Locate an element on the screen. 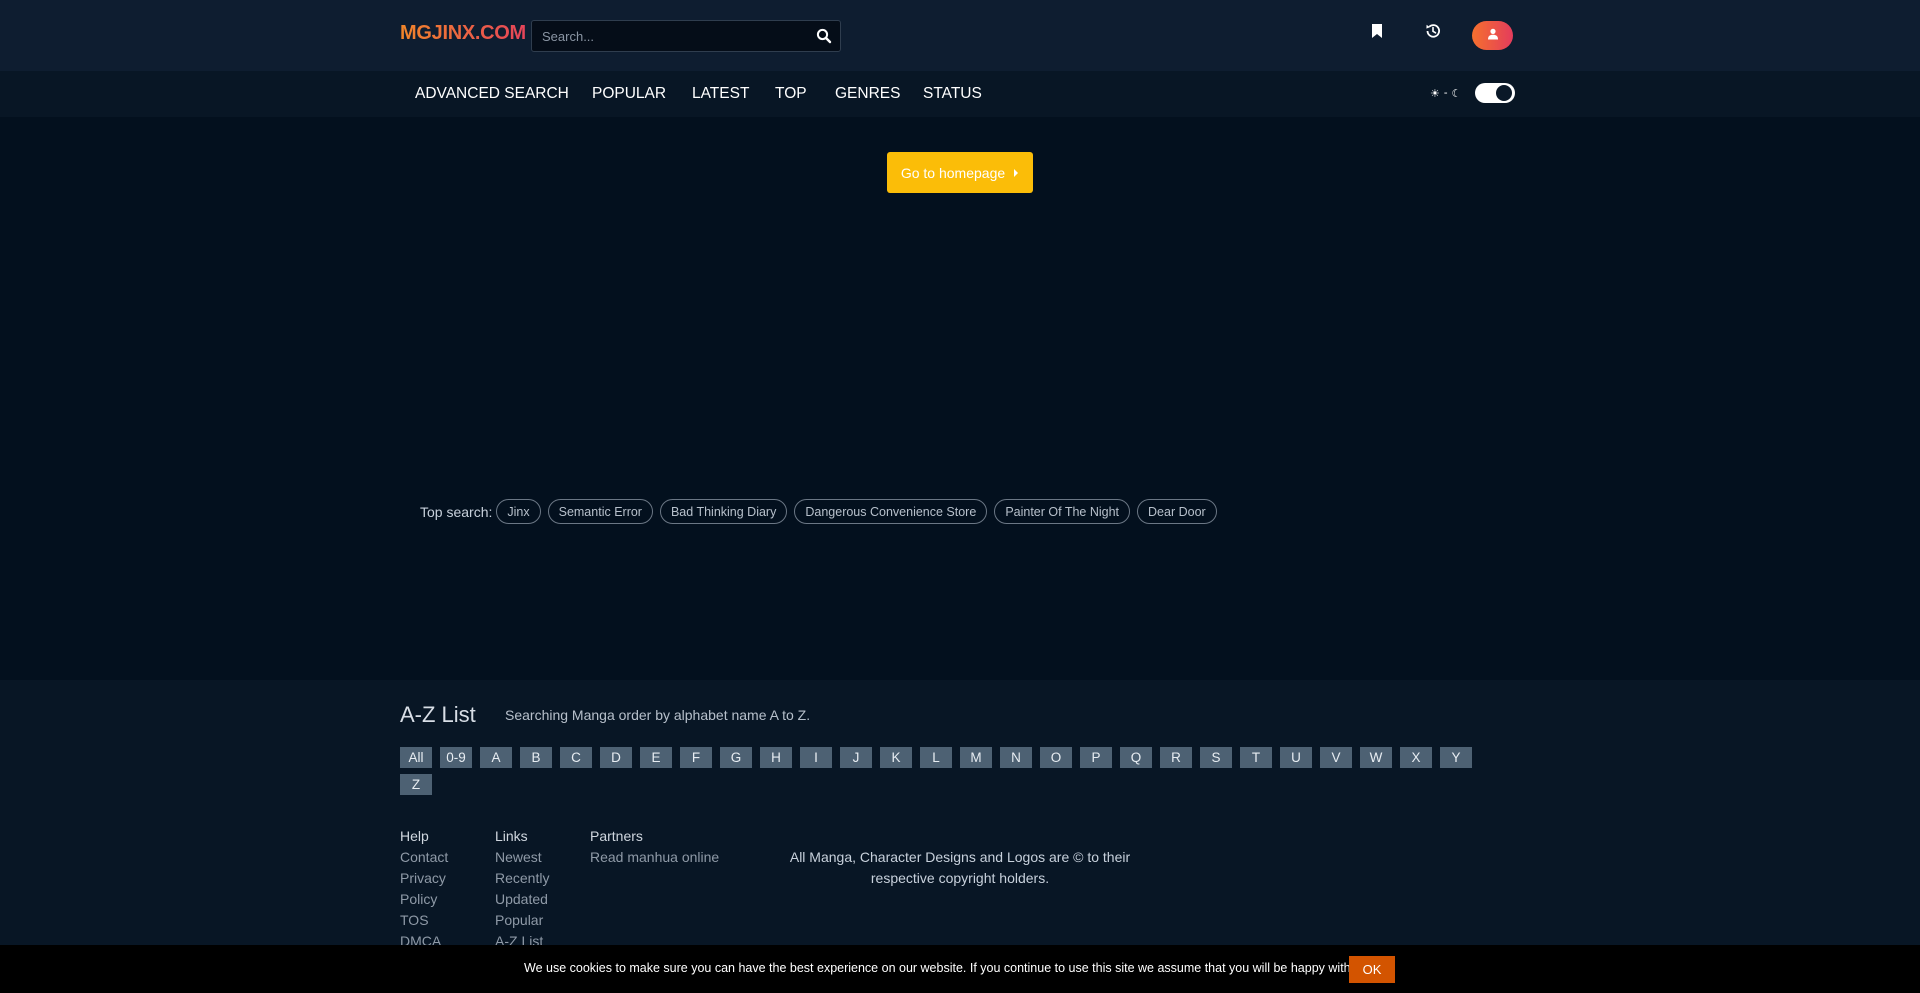 This screenshot has width=1920, height=993. footer-link-privacy: Privacy is located at coordinates (424, 878).